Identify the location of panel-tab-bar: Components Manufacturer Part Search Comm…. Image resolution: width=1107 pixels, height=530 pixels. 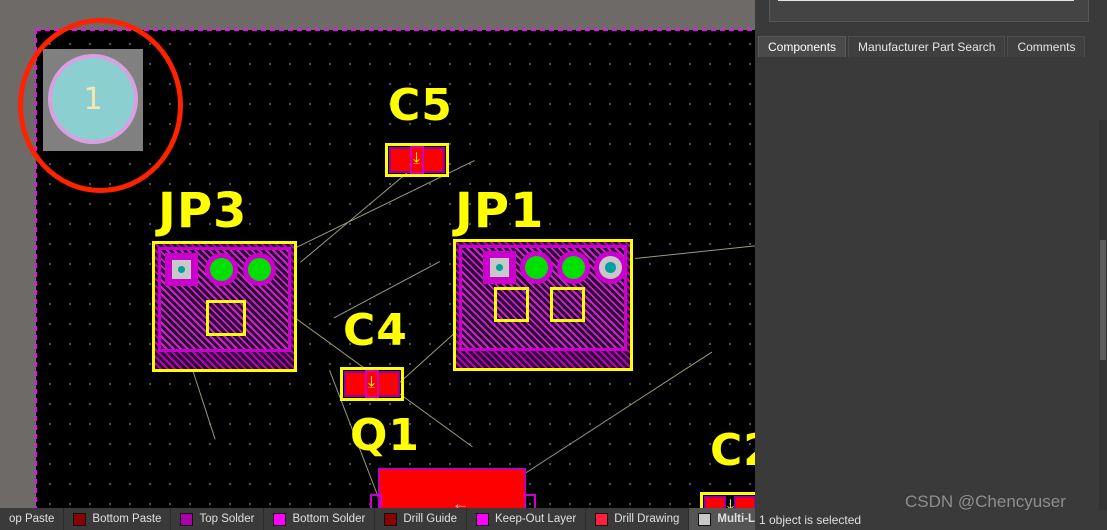
(932, 46).